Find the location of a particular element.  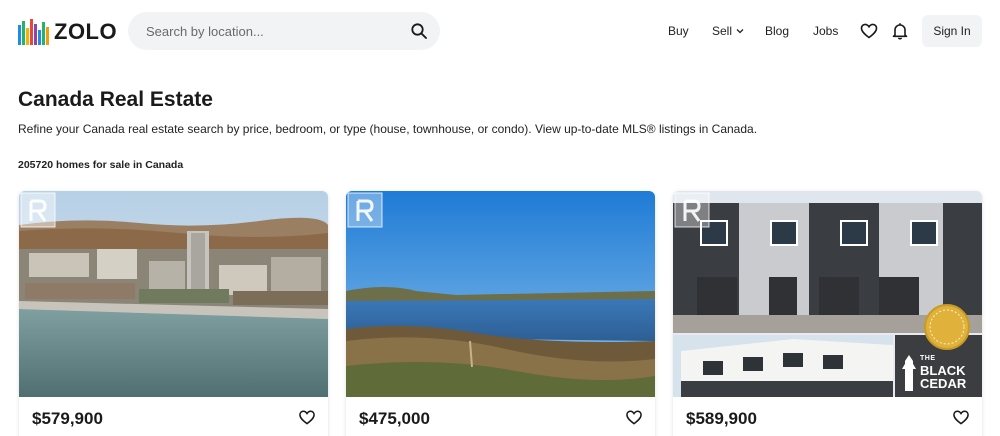

listing-price: $589,900 is located at coordinates (721, 418).